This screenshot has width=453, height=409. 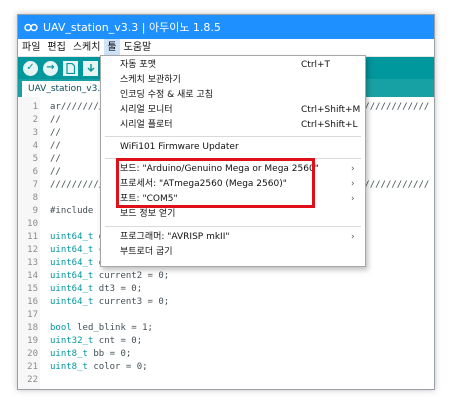 What do you see at coordinates (118, 289) in the screenshot?
I see `code-rest: dt3 = 0;` at bounding box center [118, 289].